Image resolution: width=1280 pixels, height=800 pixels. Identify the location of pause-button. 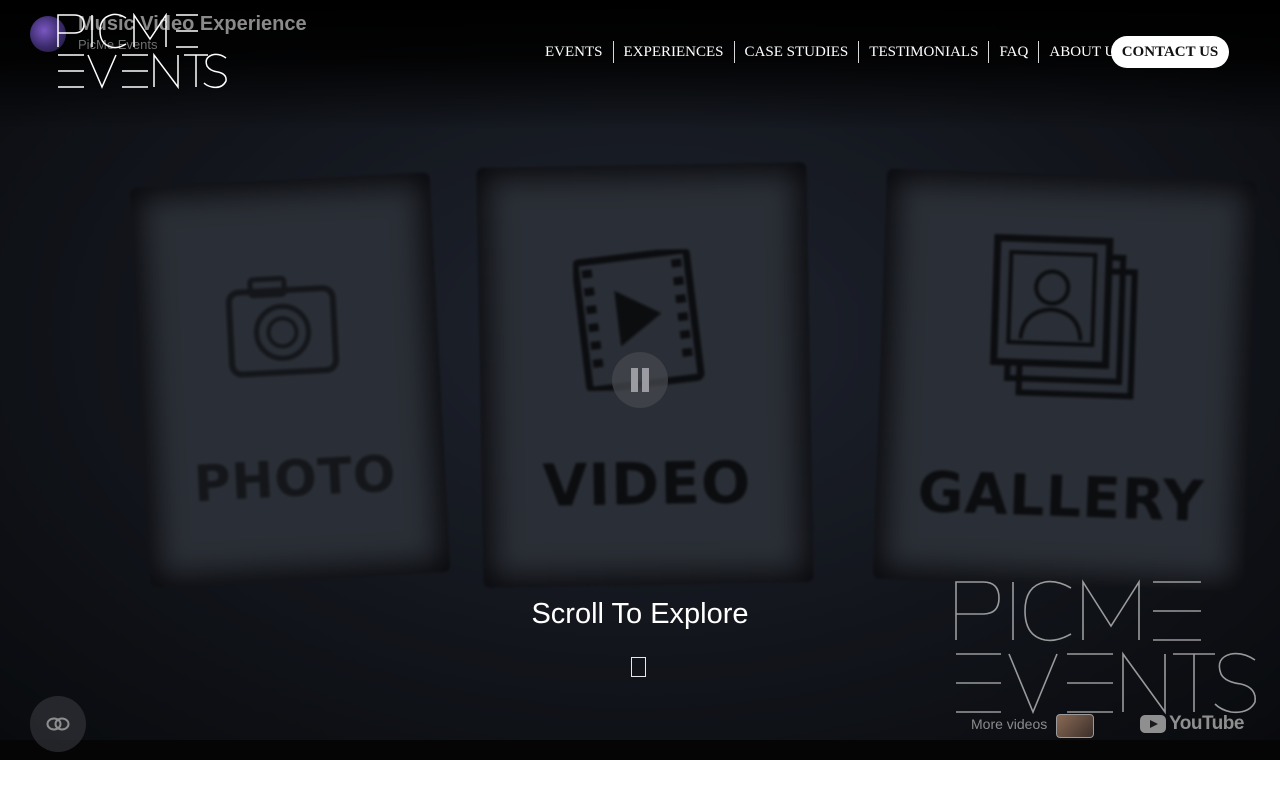
(640, 380).